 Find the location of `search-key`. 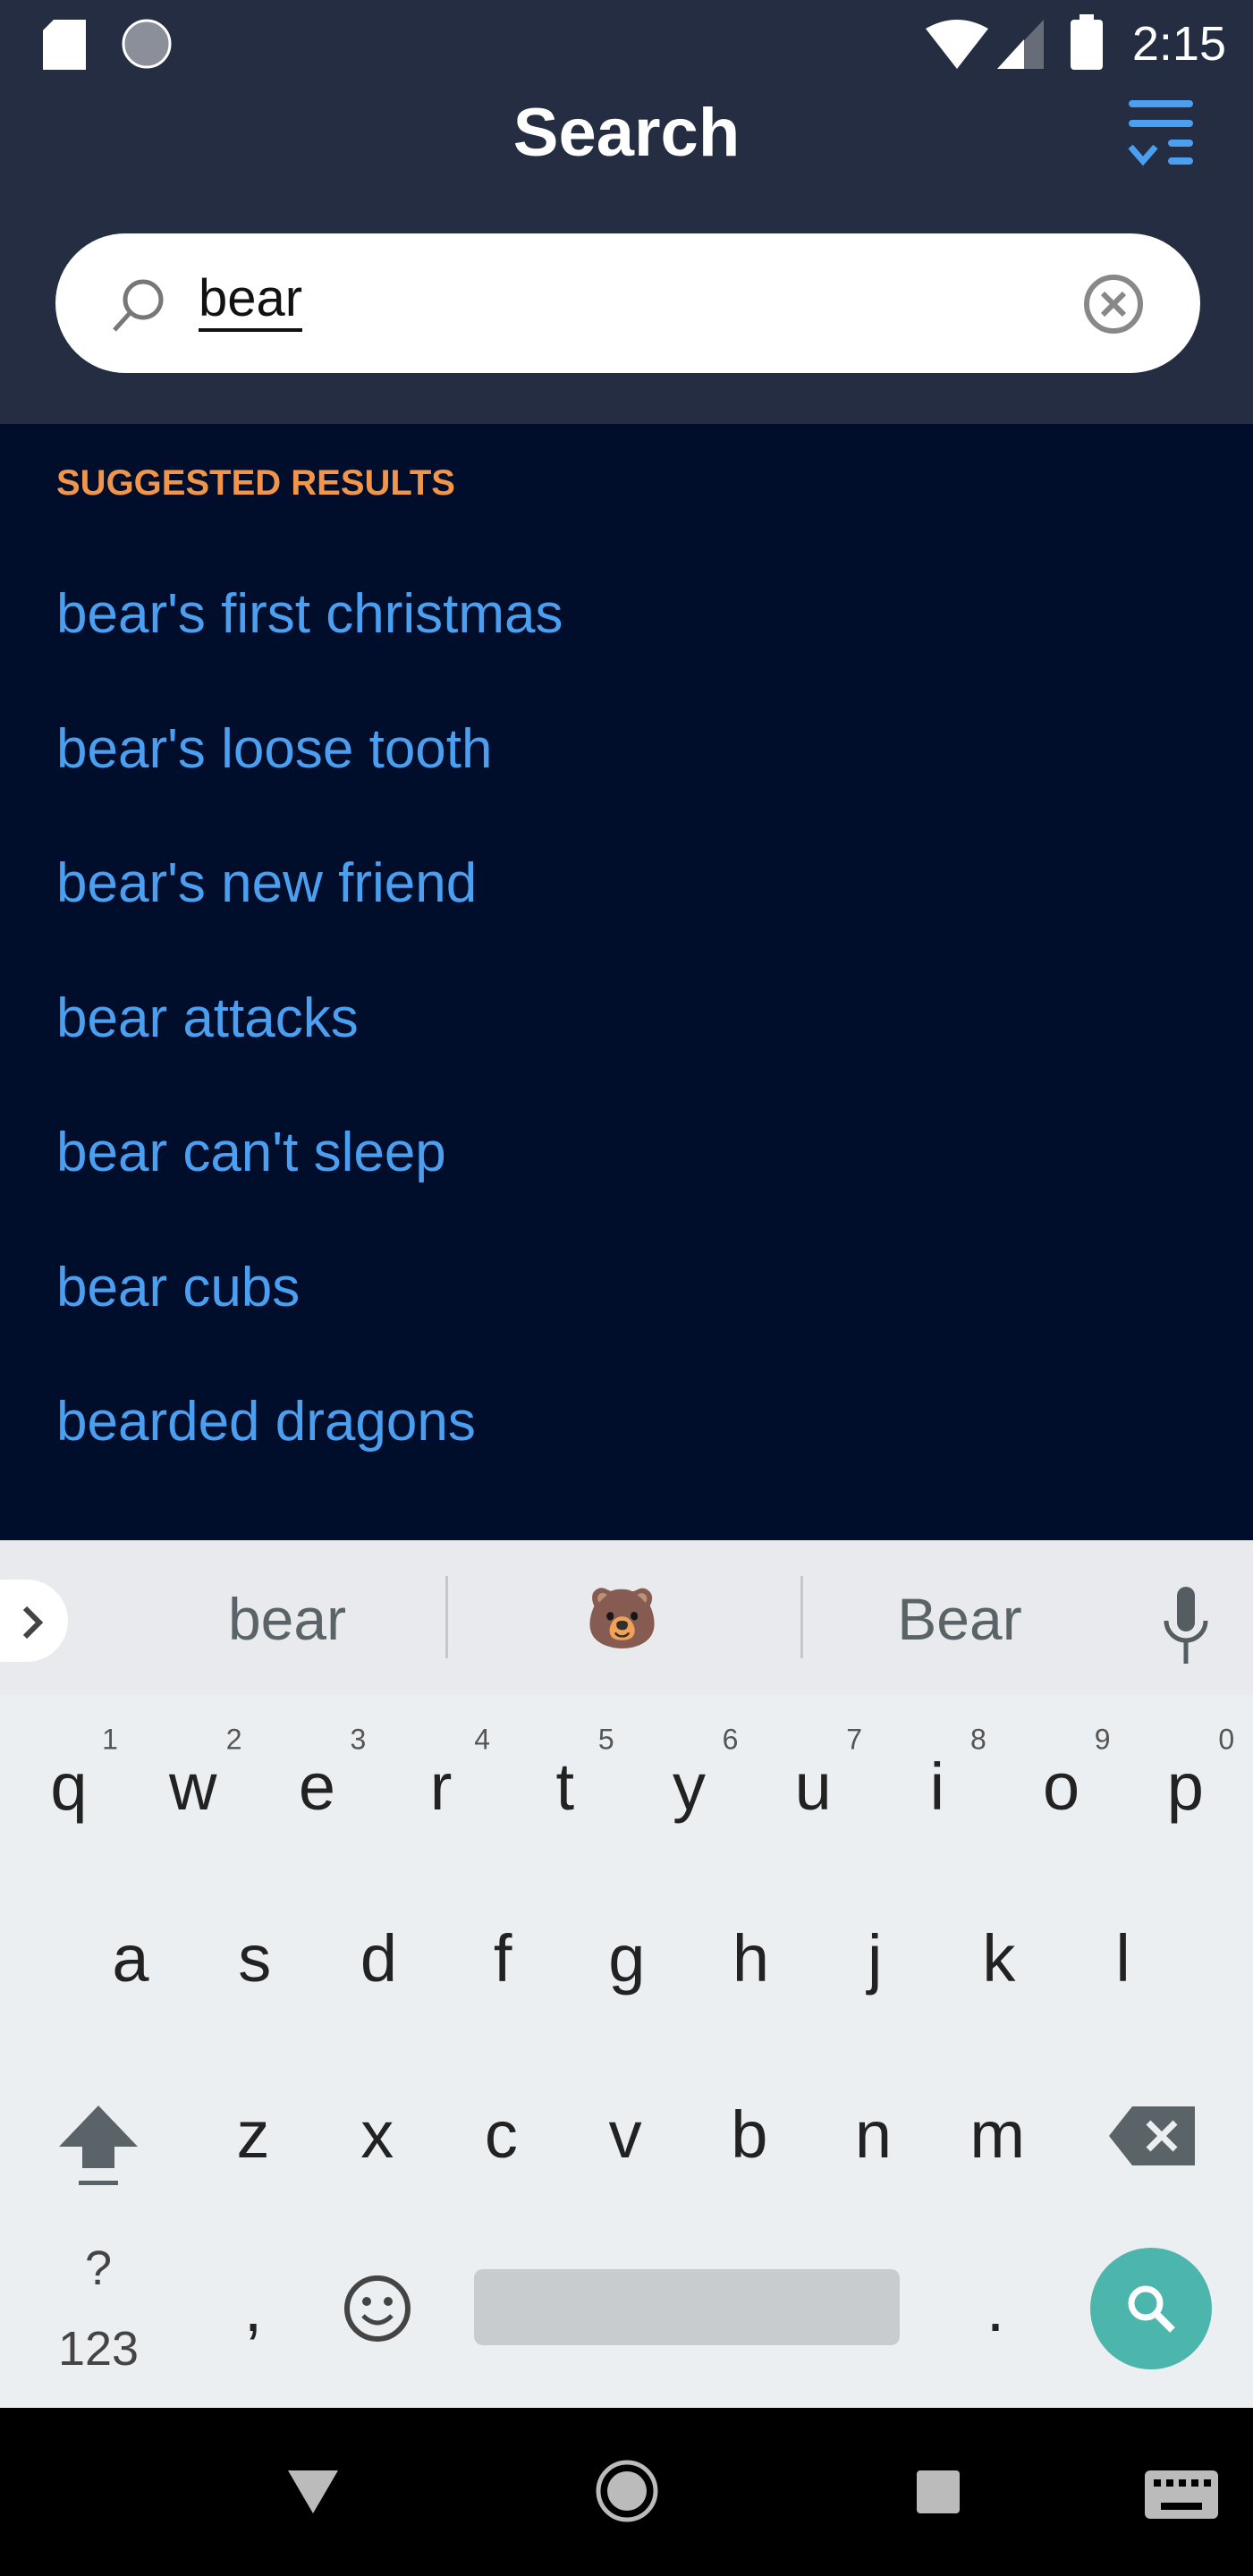

search-key is located at coordinates (1151, 2308).